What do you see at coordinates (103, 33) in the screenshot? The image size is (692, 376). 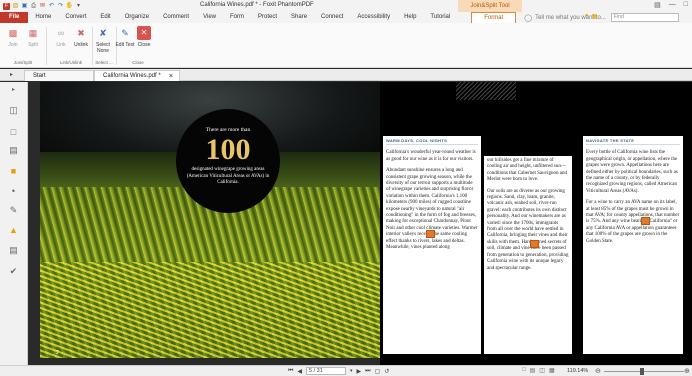 I see `select-none-icon: ✘` at bounding box center [103, 33].